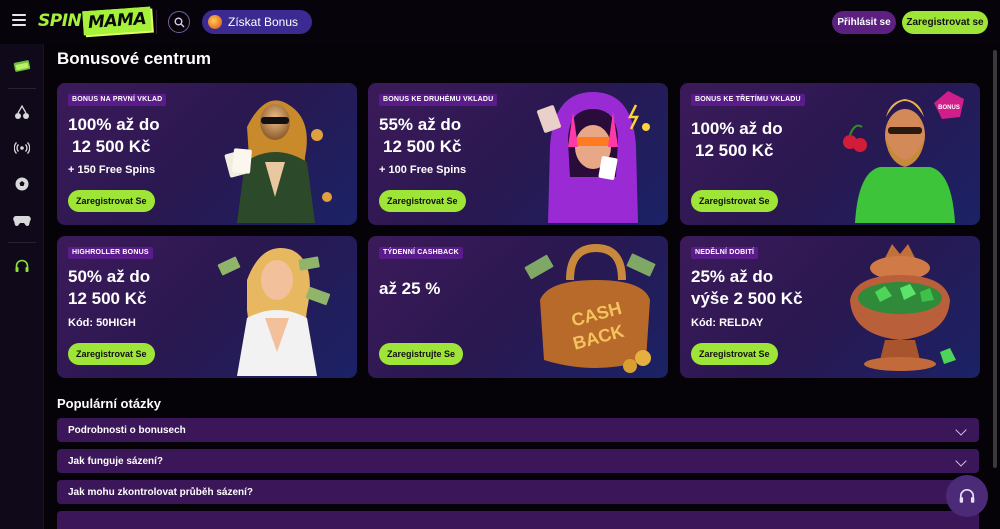  I want to click on page-title: Bonusové centrum, so click(134, 58).